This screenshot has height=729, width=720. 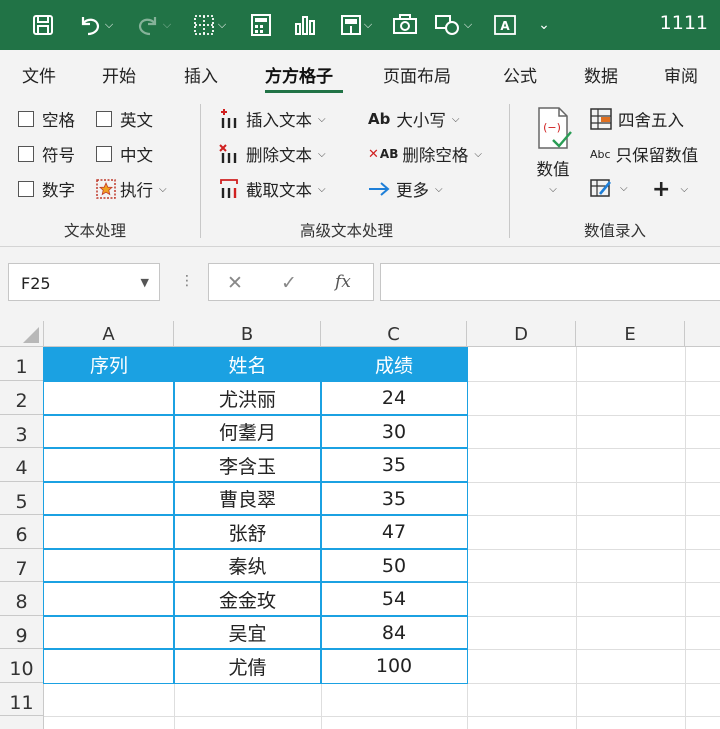 I want to click on delete-text-icon, so click(x=229, y=154).